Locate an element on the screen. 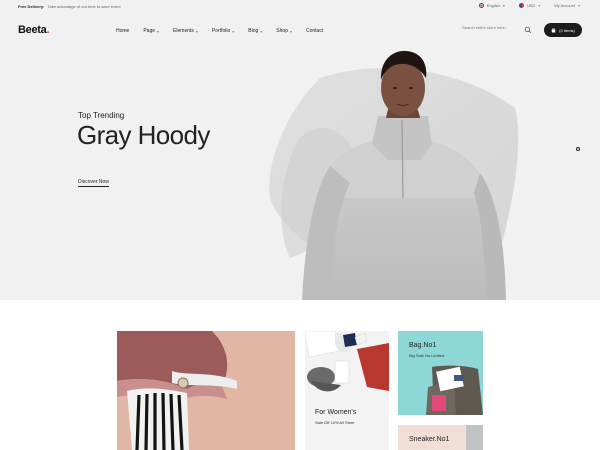 This screenshot has height=450, width=600. search-box is located at coordinates (498, 30).